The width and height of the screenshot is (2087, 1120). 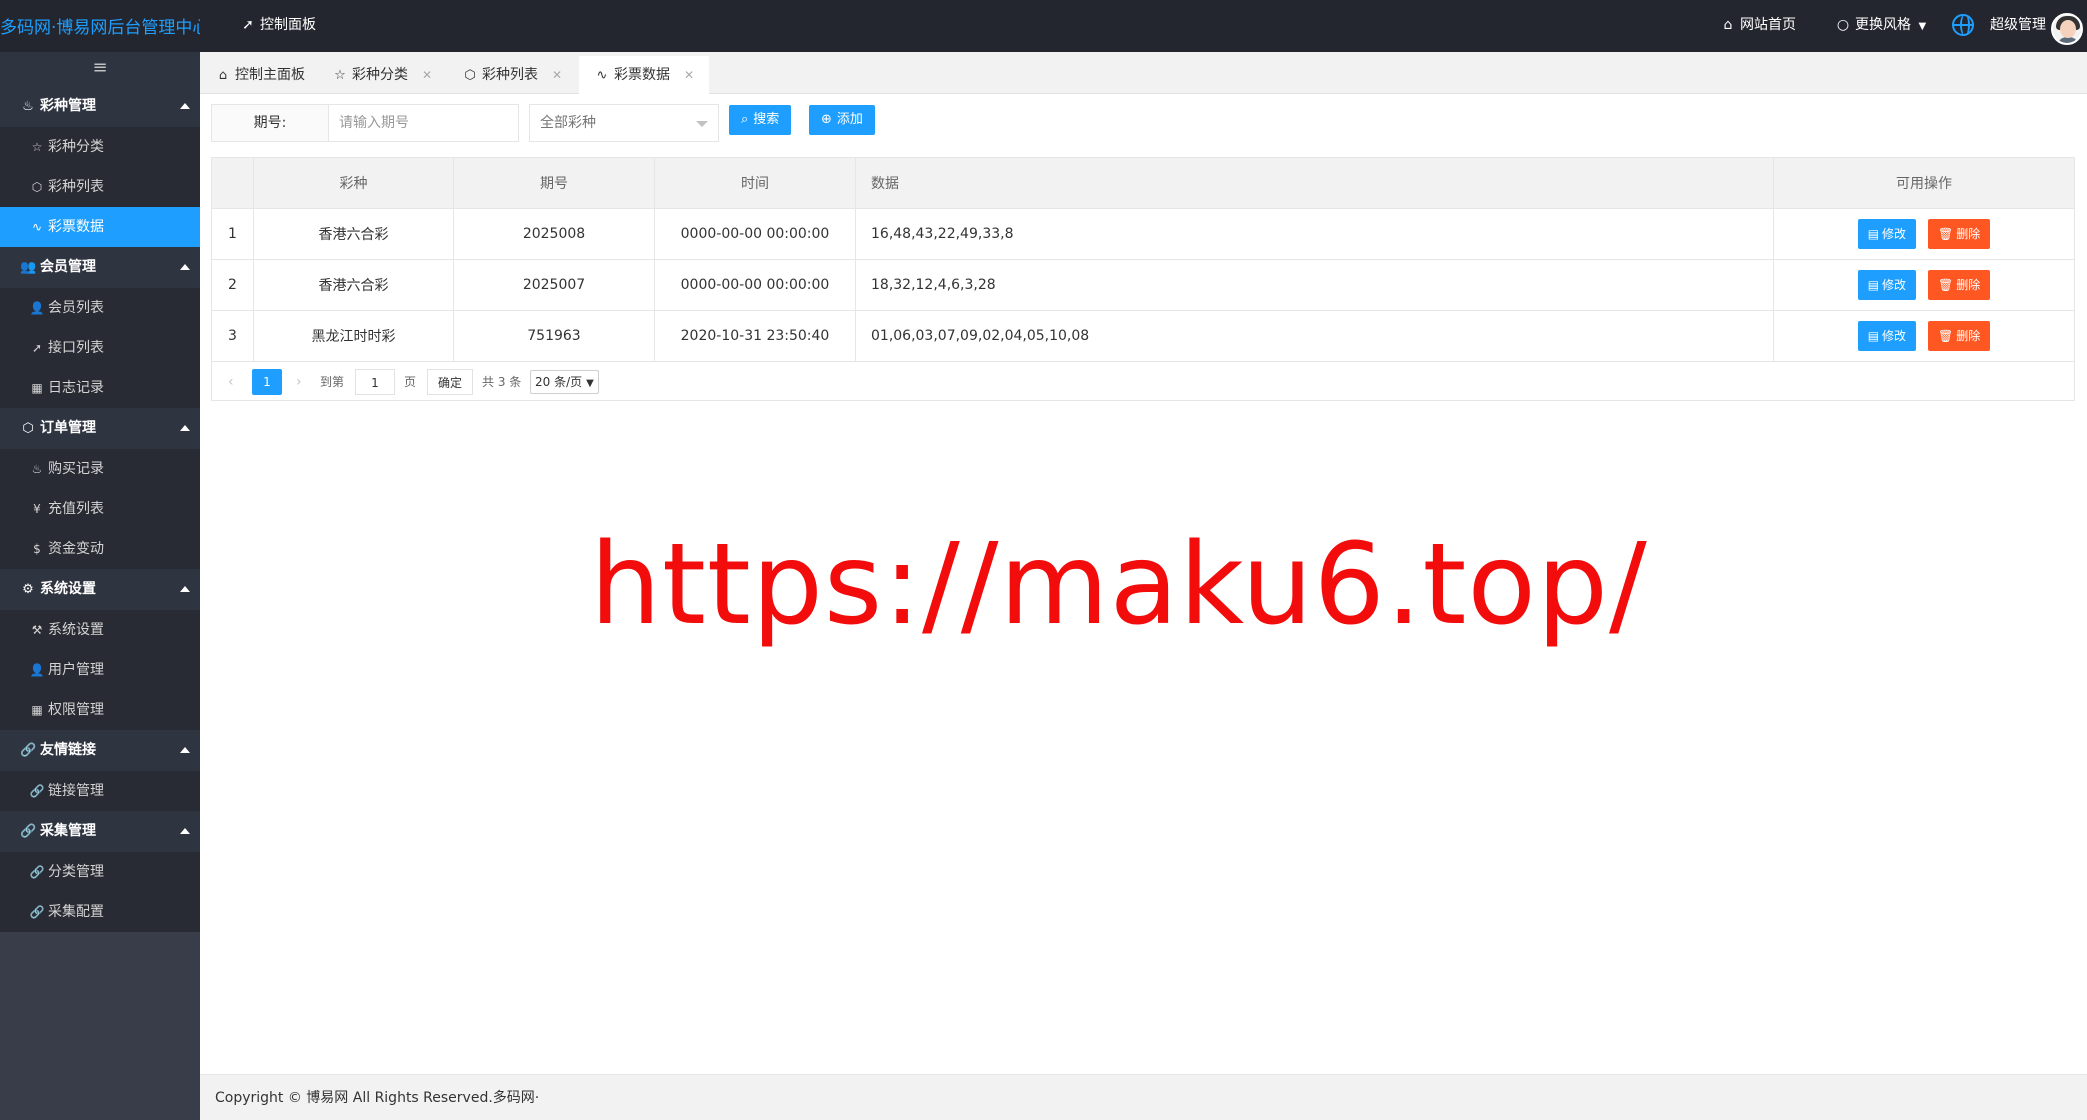 I want to click on control-panel-link: ➚ 控制面板, so click(x=278, y=26).